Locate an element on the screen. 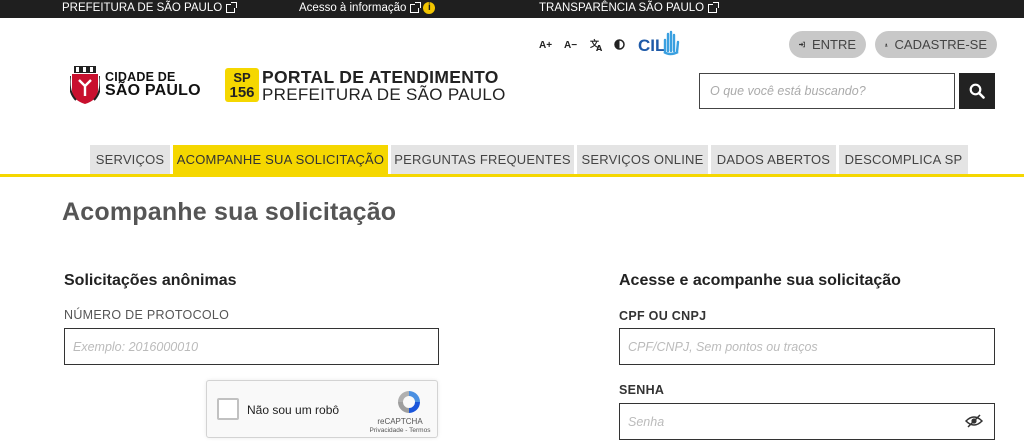 This screenshot has width=1024, height=441. login-label: ENTRE is located at coordinates (833, 44).